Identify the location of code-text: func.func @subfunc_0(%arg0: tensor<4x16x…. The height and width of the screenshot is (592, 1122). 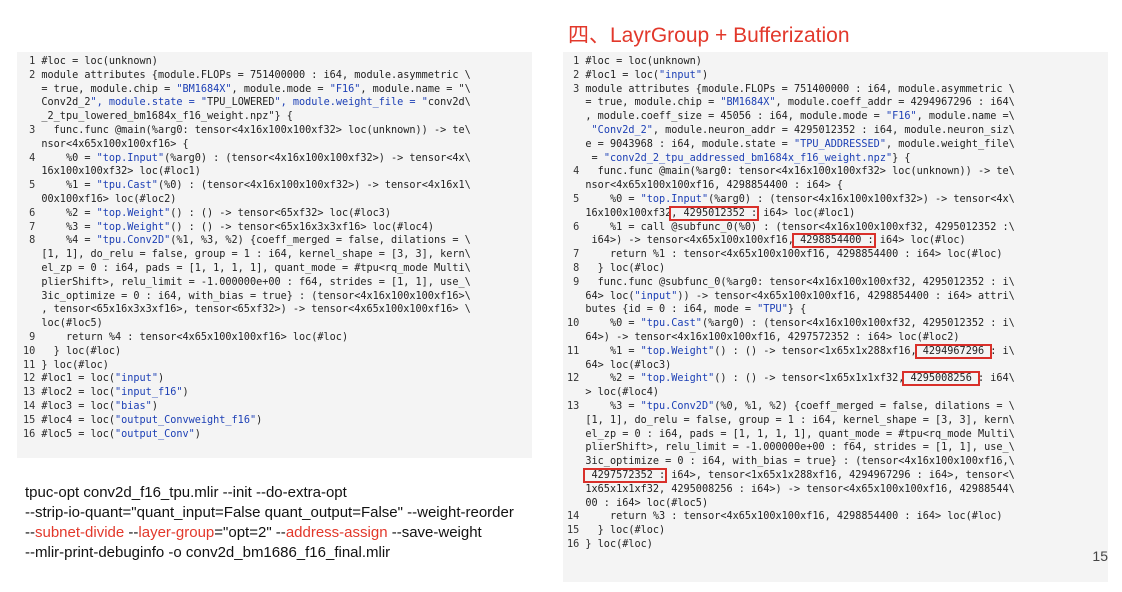
(800, 282).